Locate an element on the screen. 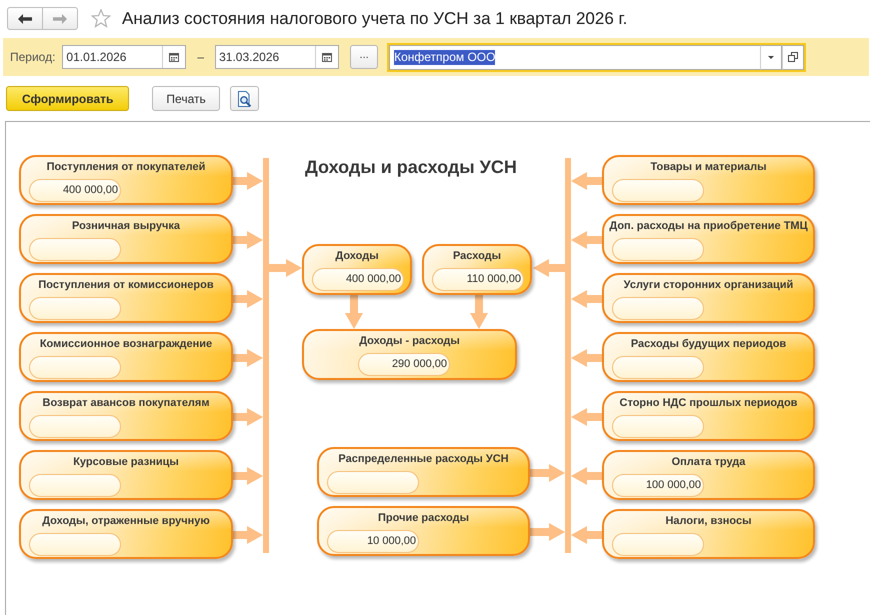 Image resolution: width=870 pixels, height=615 pixels. amount-field: 110 000,00 is located at coordinates (478, 279).